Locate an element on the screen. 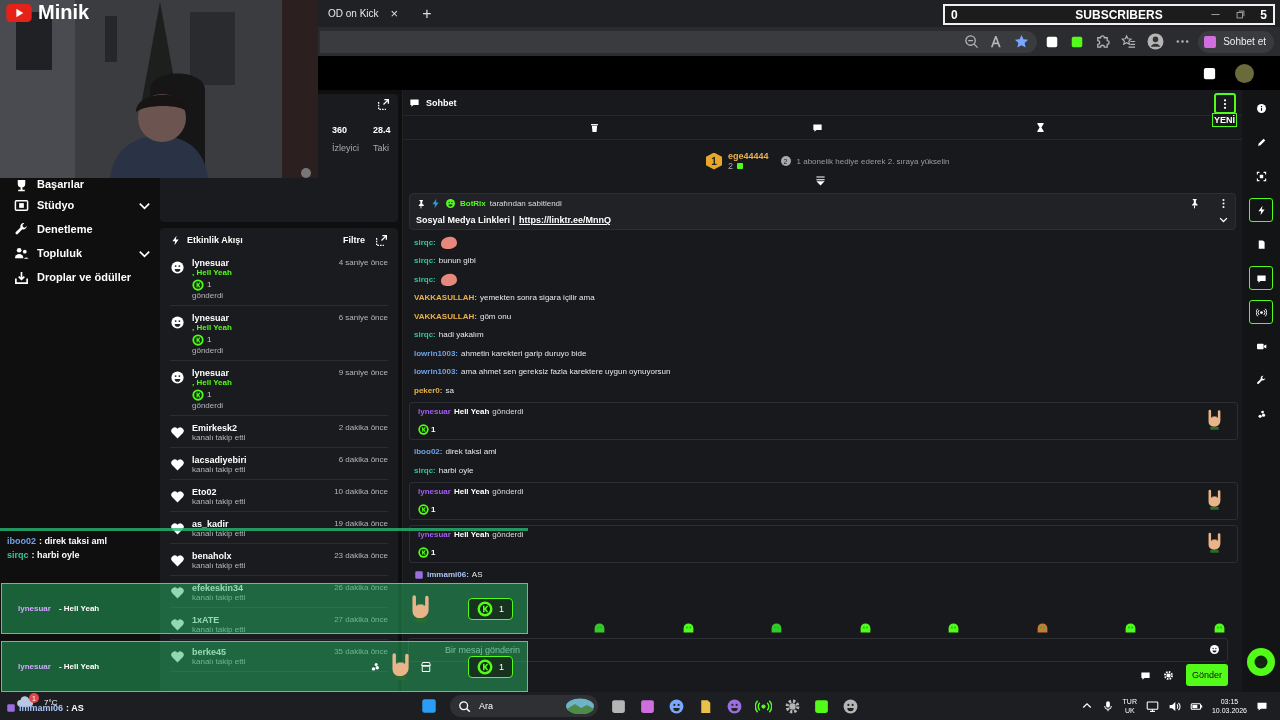 The height and width of the screenshot is (720, 1280). bolt-icon is located at coordinates (175, 240).